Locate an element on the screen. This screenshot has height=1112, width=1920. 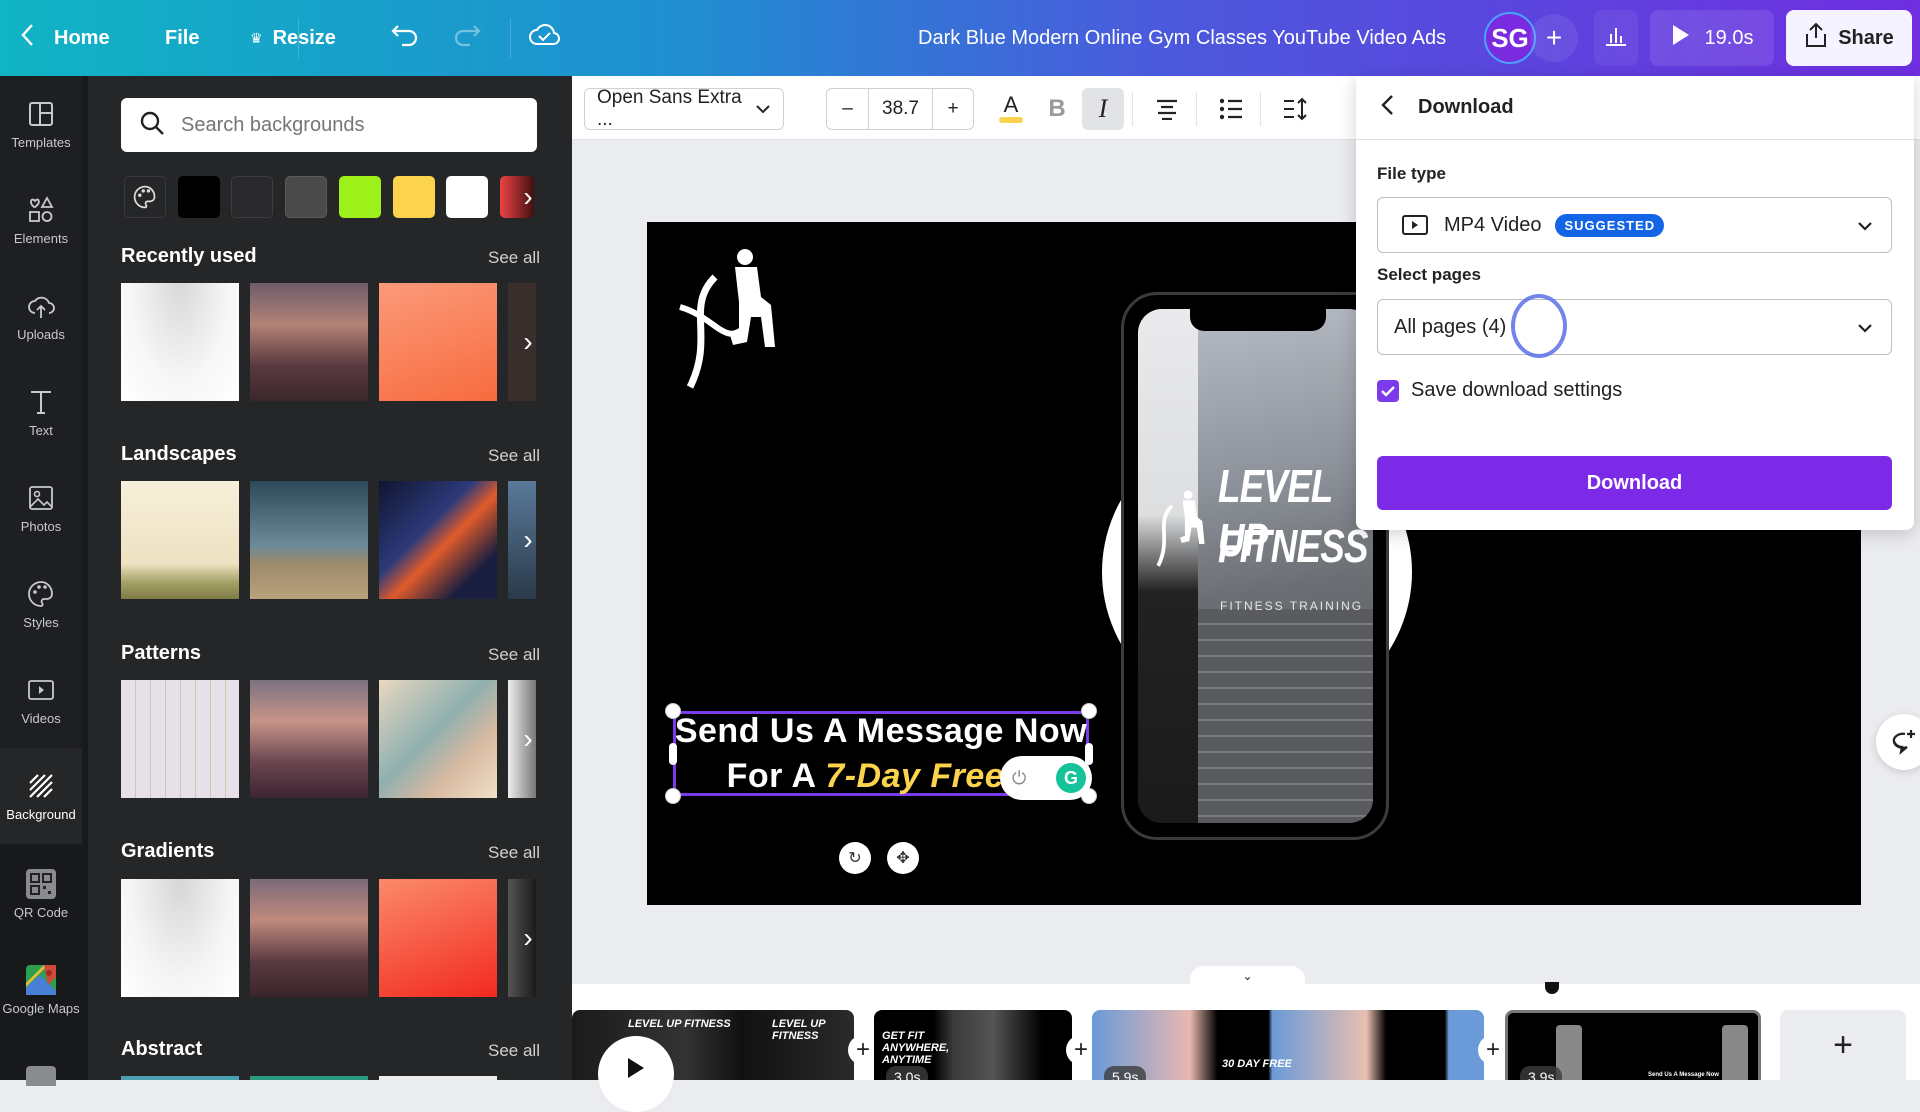
message-line-1: Send Us A Message Now is located at coordinates (881, 731).